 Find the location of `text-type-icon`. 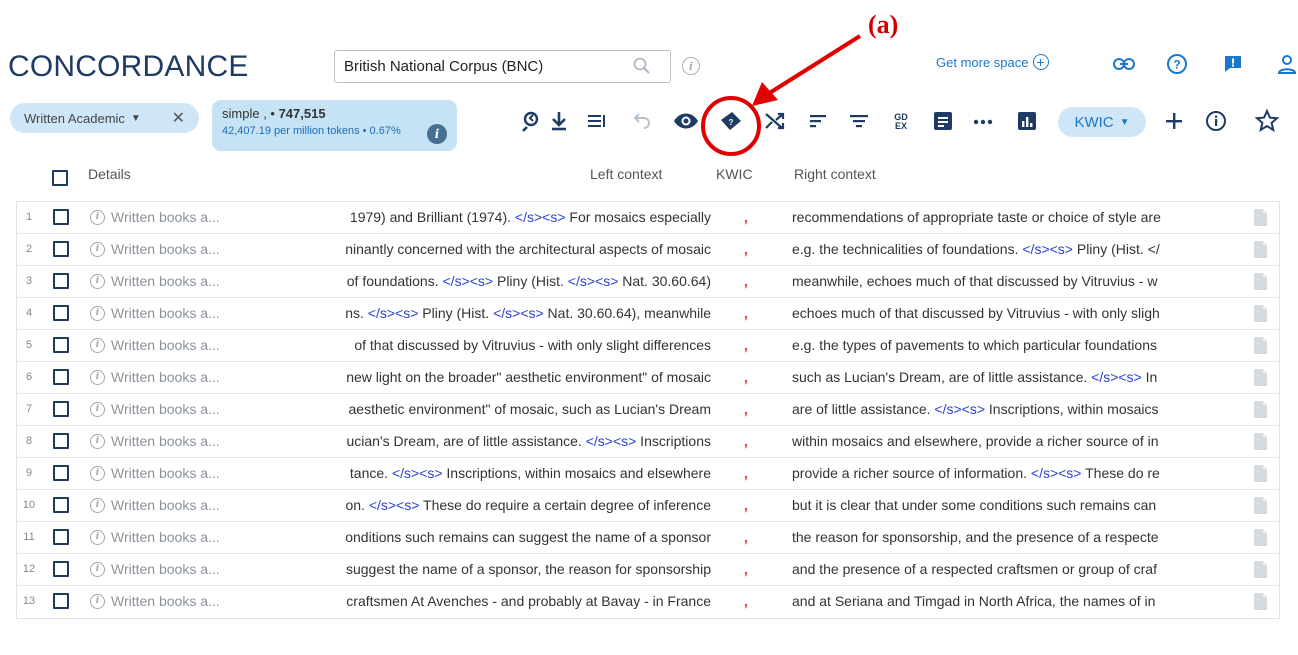

text-type-icon is located at coordinates (943, 121).